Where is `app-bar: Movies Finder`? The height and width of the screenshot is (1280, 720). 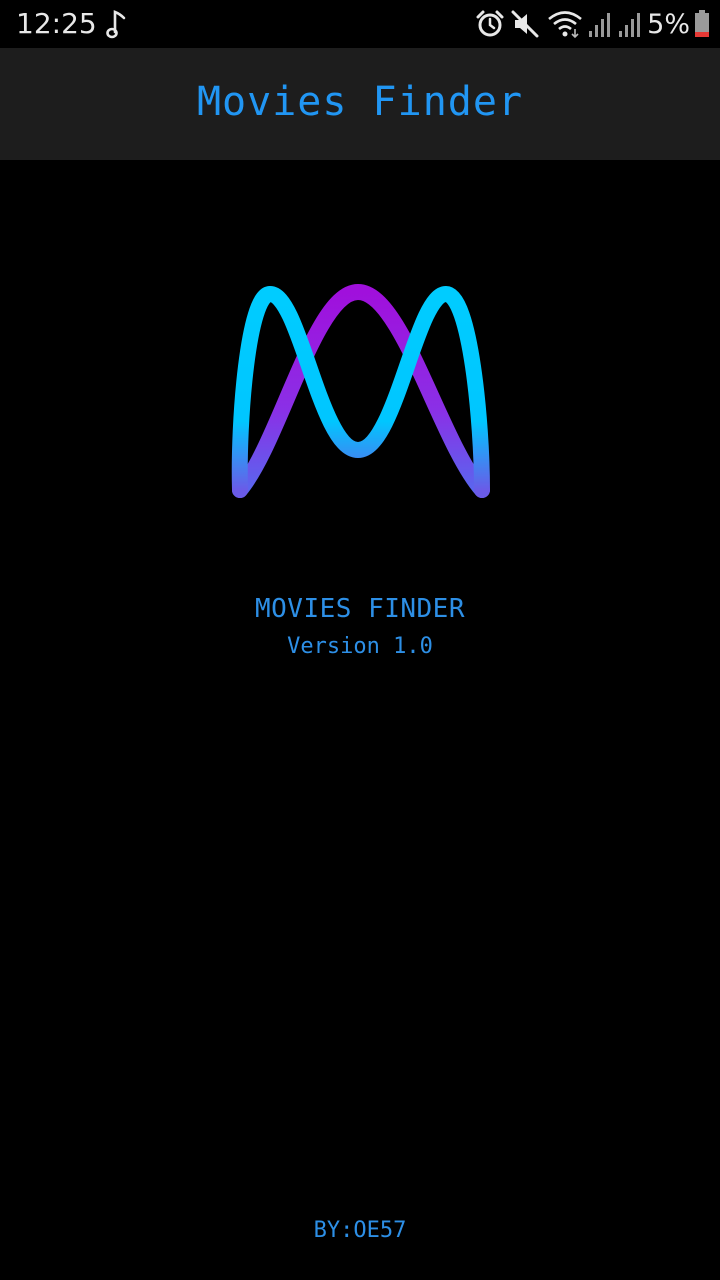 app-bar: Movies Finder is located at coordinates (360, 104).